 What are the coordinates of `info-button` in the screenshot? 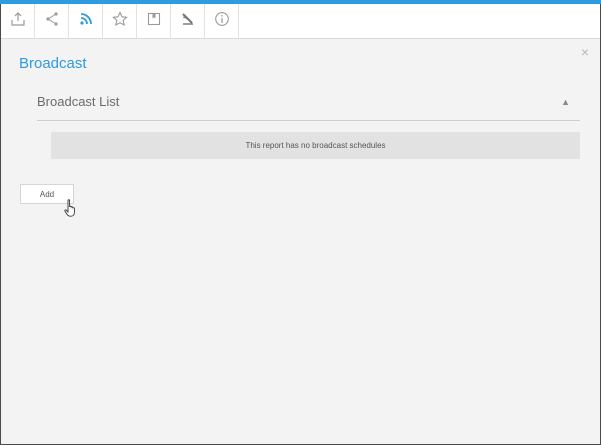 It's located at (222, 21).